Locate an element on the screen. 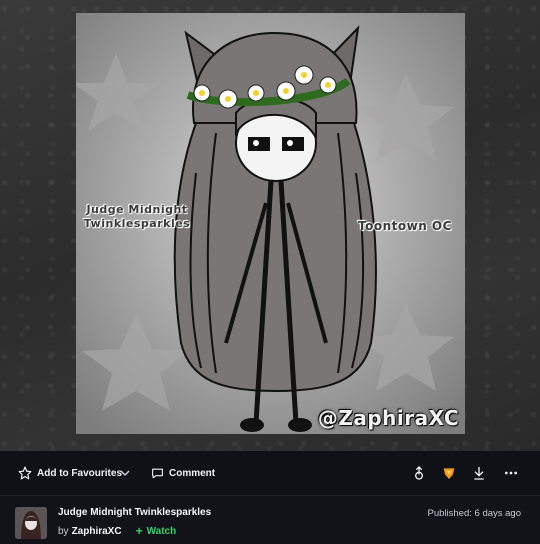  share-icon is located at coordinates (419, 473).